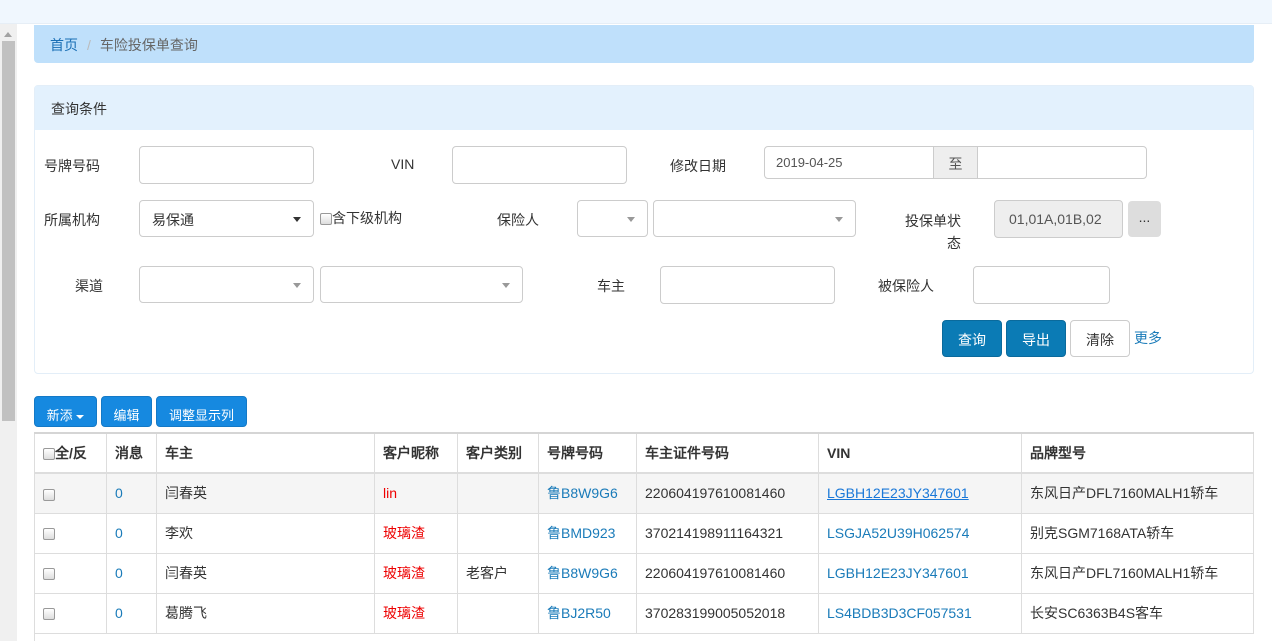  Describe the element at coordinates (587, 613) in the screenshot. I see `plate-cell: 鲁BJ2R50` at that location.